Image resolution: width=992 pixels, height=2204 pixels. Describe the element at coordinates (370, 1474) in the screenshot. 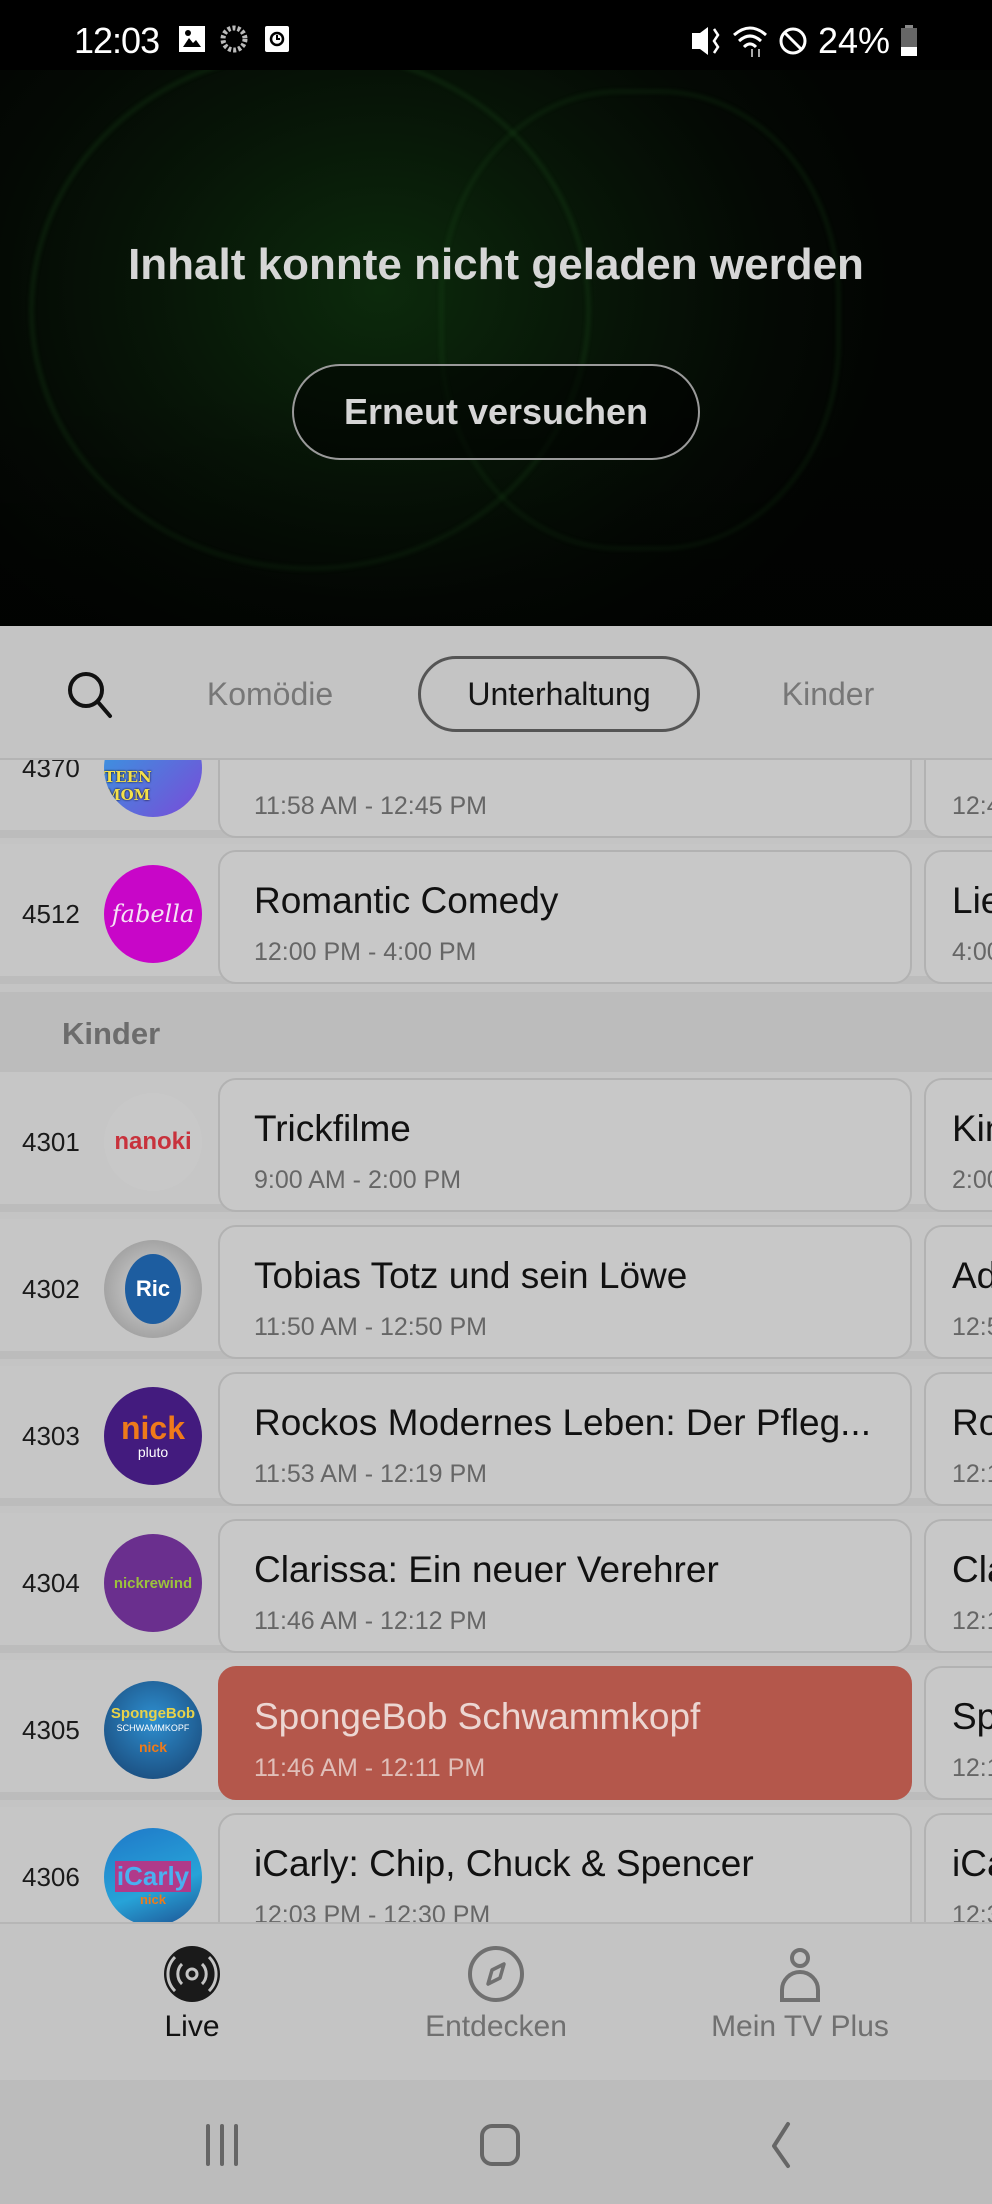

I see `program-time: 11:53 AM - 12:19 PM` at that location.